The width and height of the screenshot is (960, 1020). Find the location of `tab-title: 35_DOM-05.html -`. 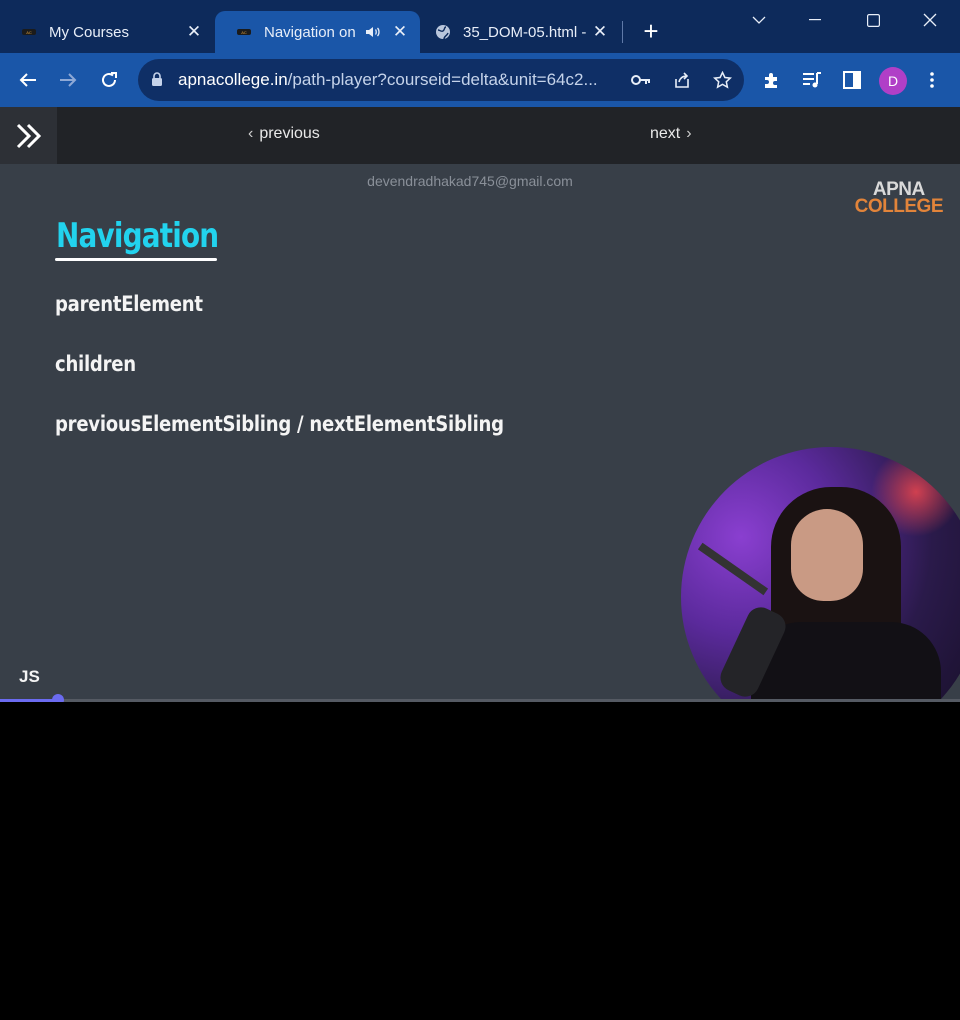

tab-title: 35_DOM-05.html - is located at coordinates (525, 32).